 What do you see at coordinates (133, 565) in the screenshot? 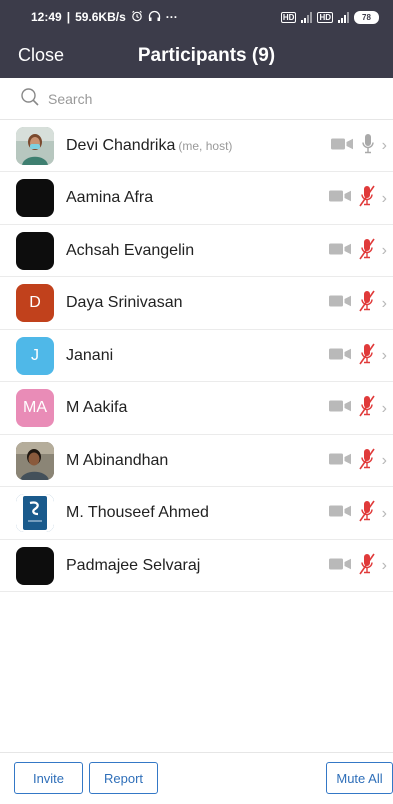
I see `participant-name: Padmajee Selvaraj` at bounding box center [133, 565].